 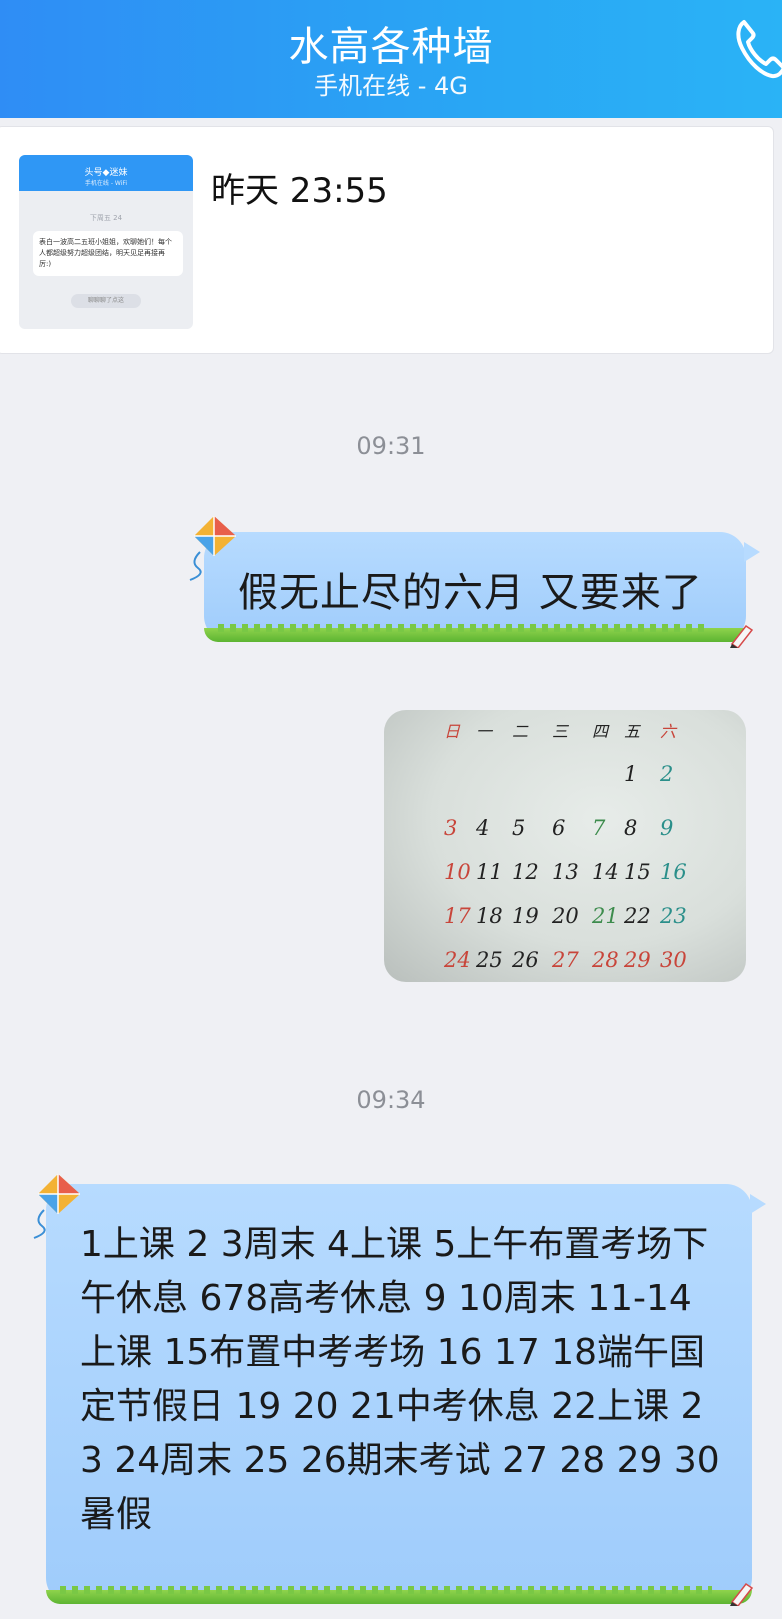 I want to click on phone-call-icon, so click(x=757, y=49).